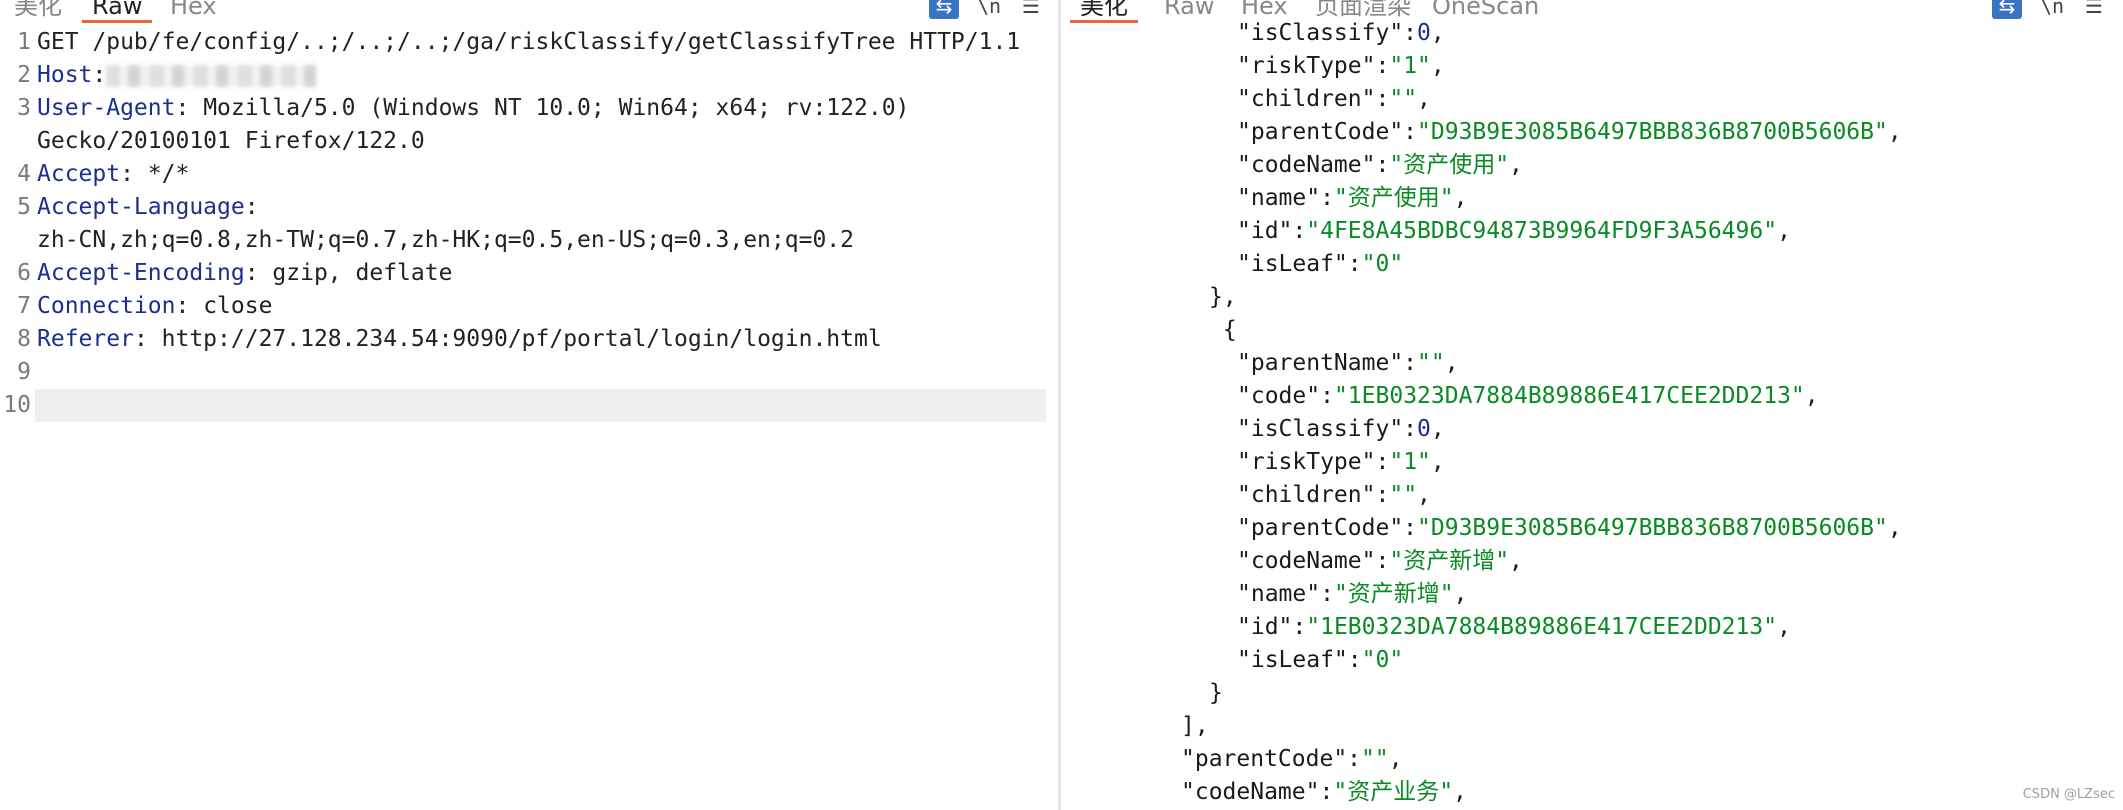 The width and height of the screenshot is (2123, 810). I want to click on response-line: "parentName":"",, so click(1592, 363).